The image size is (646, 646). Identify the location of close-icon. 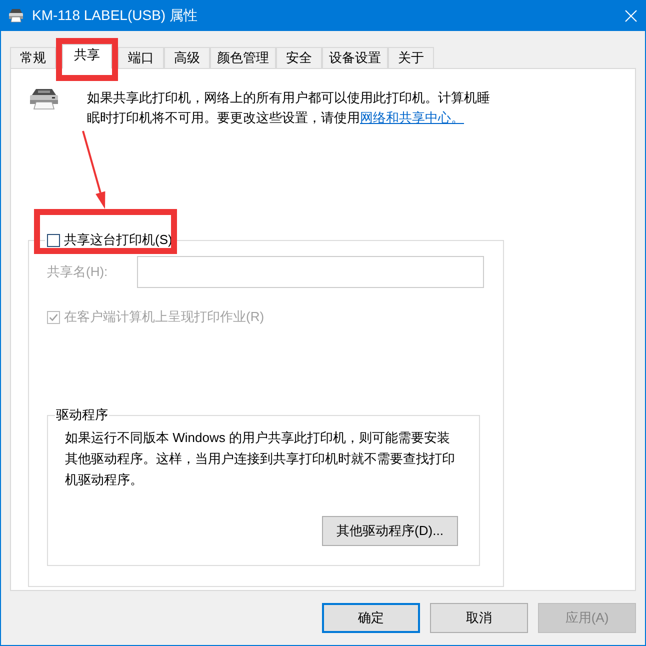
(631, 16).